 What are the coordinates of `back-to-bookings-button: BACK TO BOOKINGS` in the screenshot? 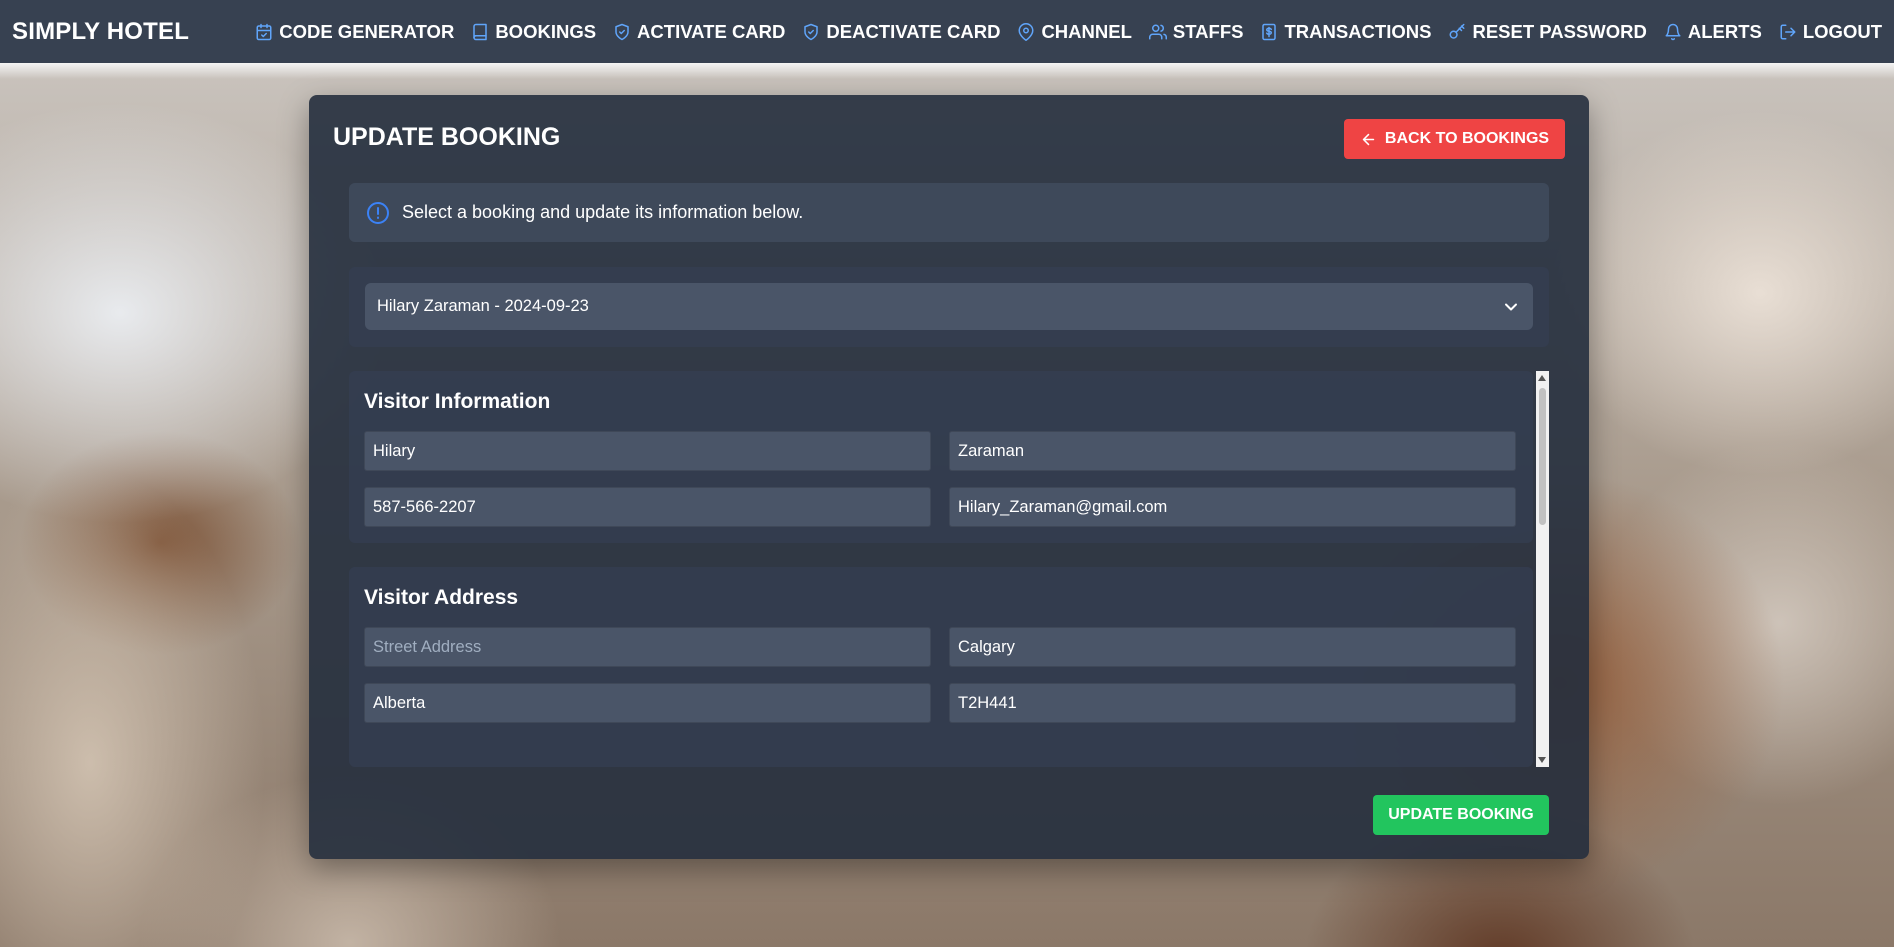 It's located at (1454, 139).